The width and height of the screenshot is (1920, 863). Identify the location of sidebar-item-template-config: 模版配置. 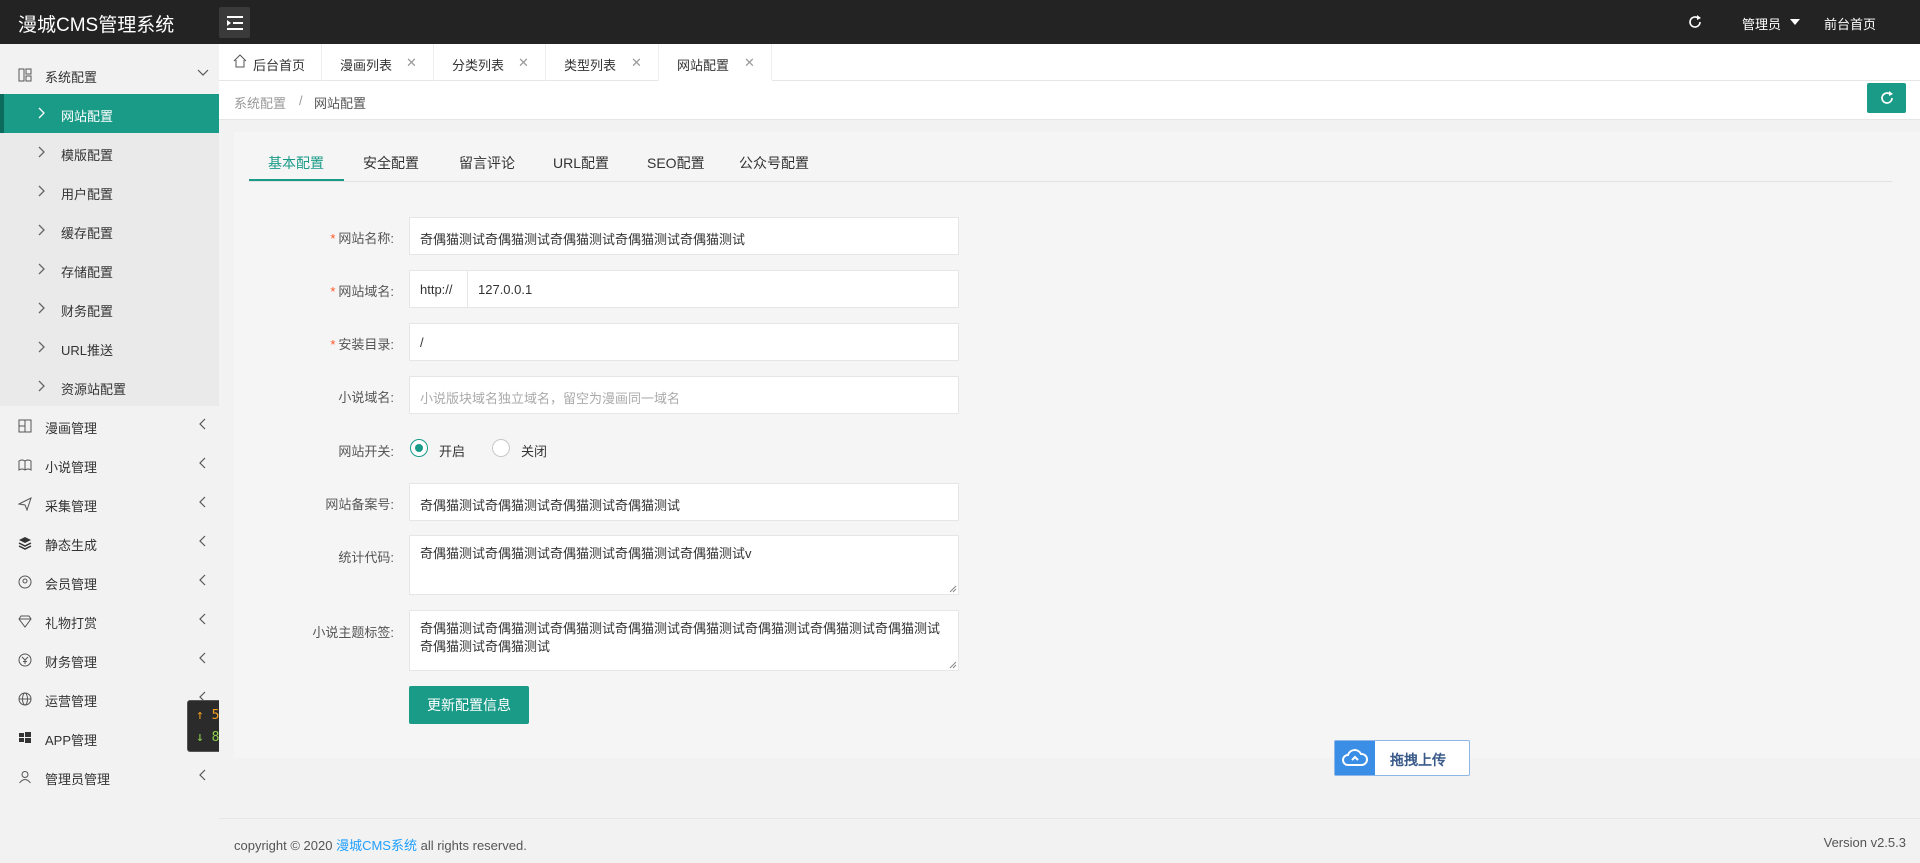
(109, 152).